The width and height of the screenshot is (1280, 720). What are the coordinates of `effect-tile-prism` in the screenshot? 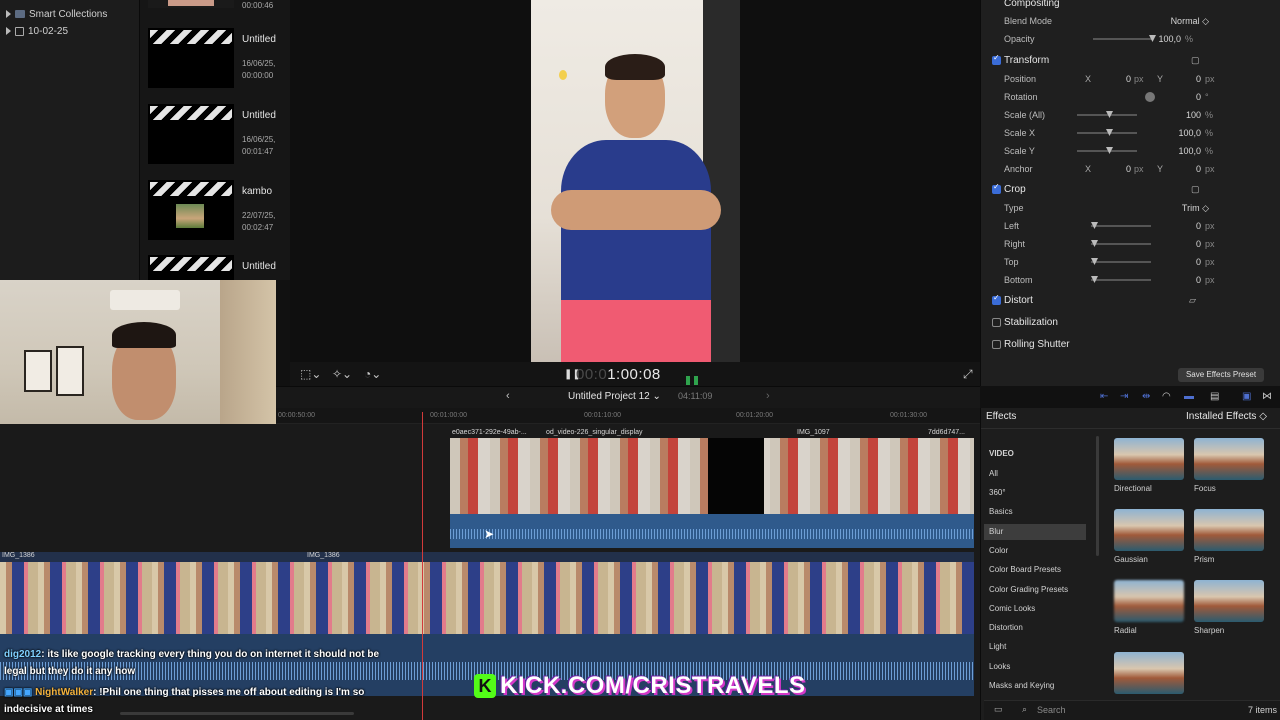 It's located at (1229, 530).